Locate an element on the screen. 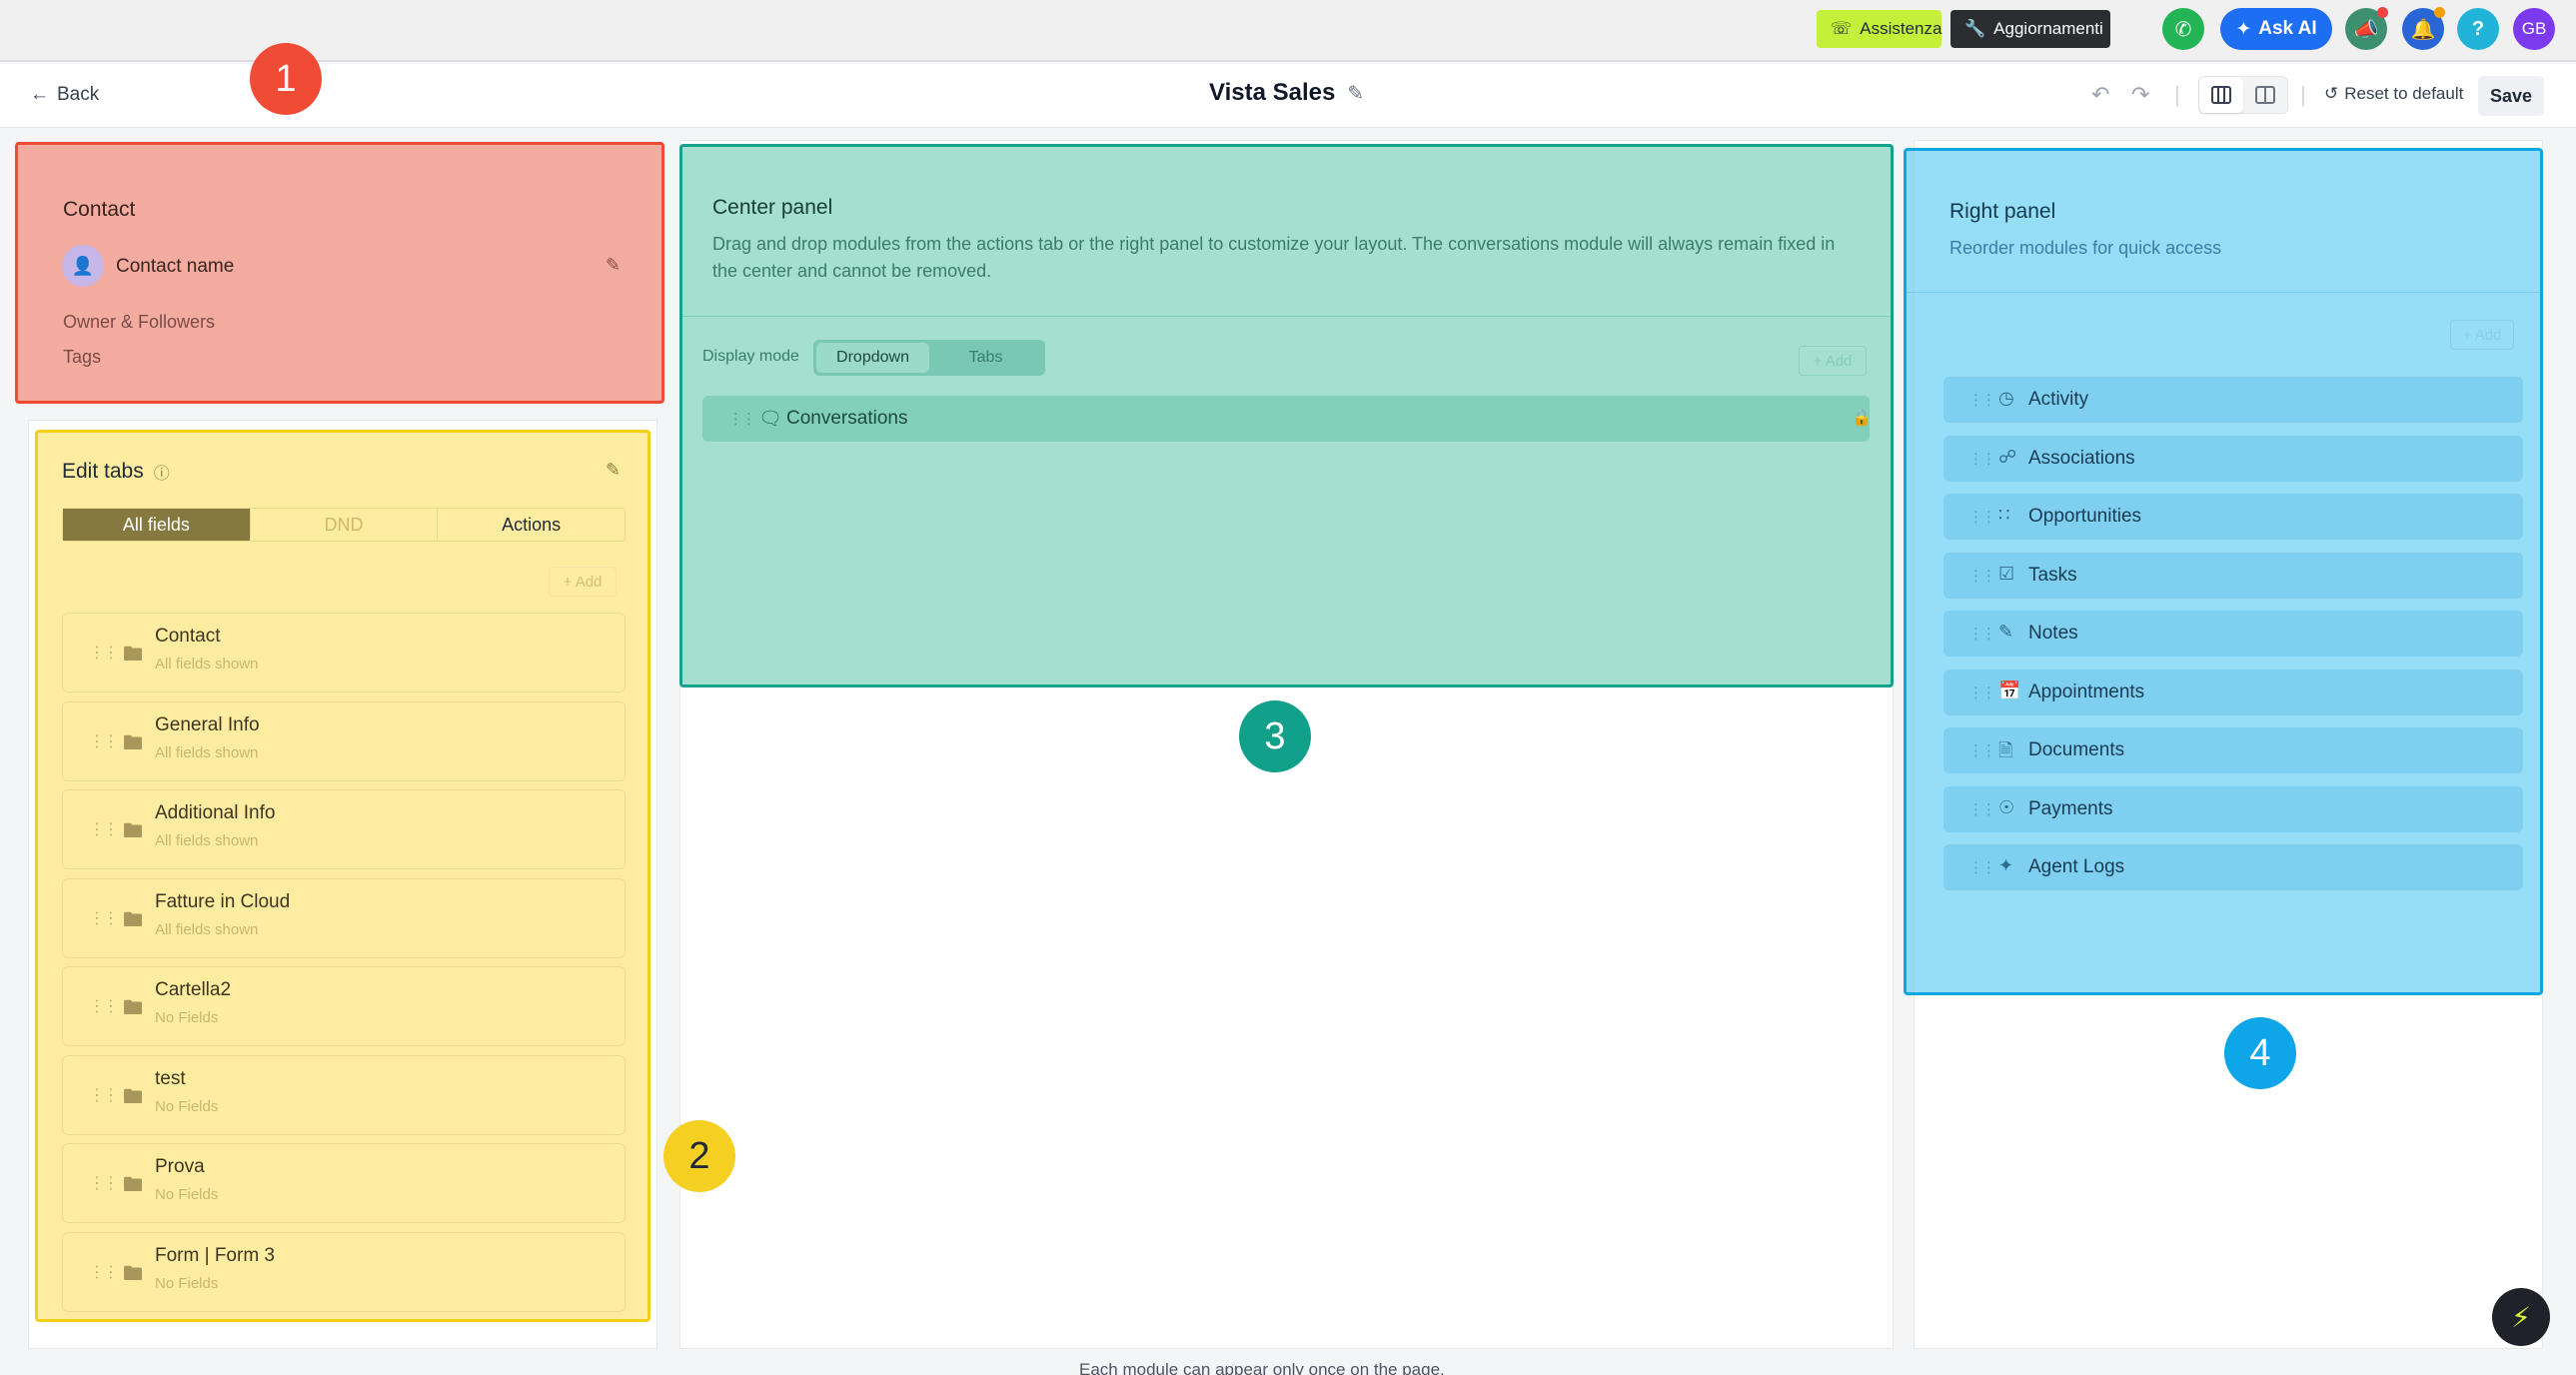 Image resolution: width=2576 pixels, height=1375 pixels. assistenza-button: ☏ Assistenza is located at coordinates (1879, 29).